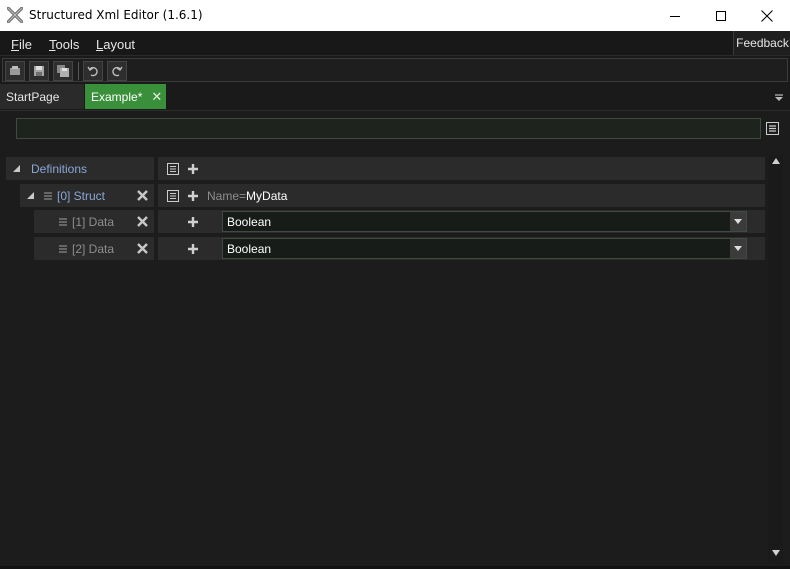 This screenshot has width=790, height=569. I want to click on save-button, so click(39, 71).